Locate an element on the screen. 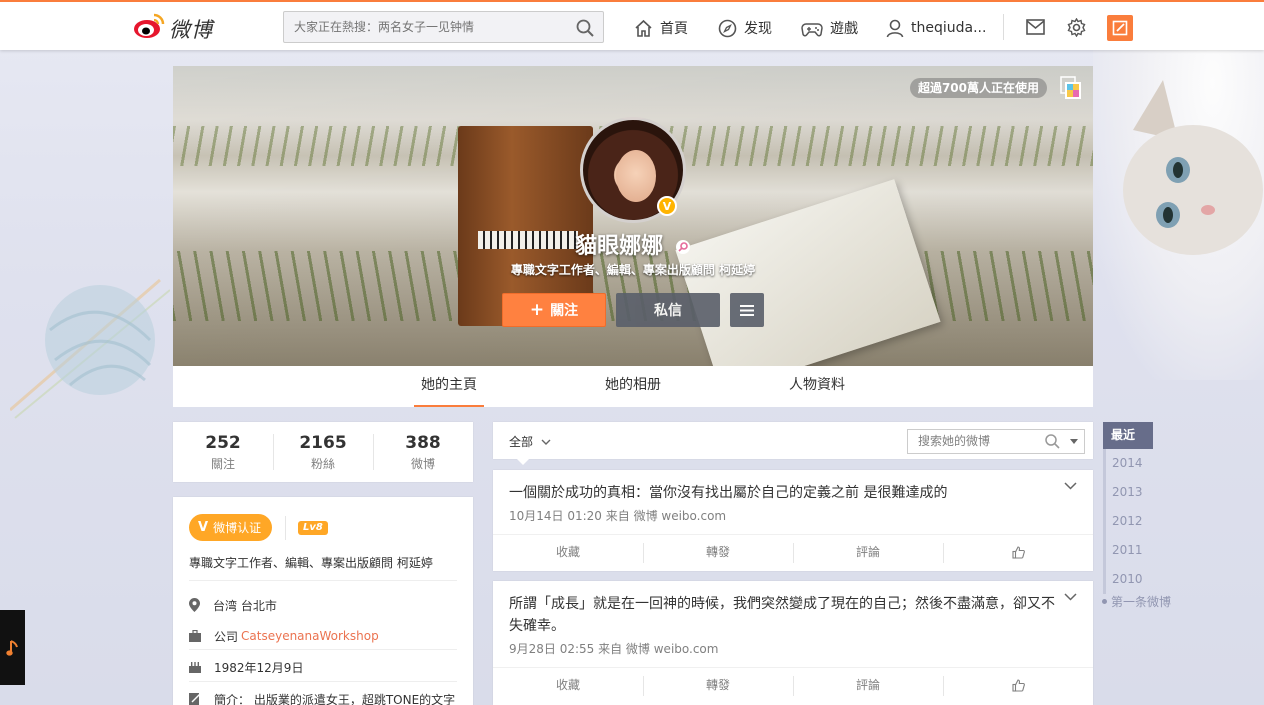  profile-stats: 252 關注 2165 粉絲 388 微博 is located at coordinates (323, 452).